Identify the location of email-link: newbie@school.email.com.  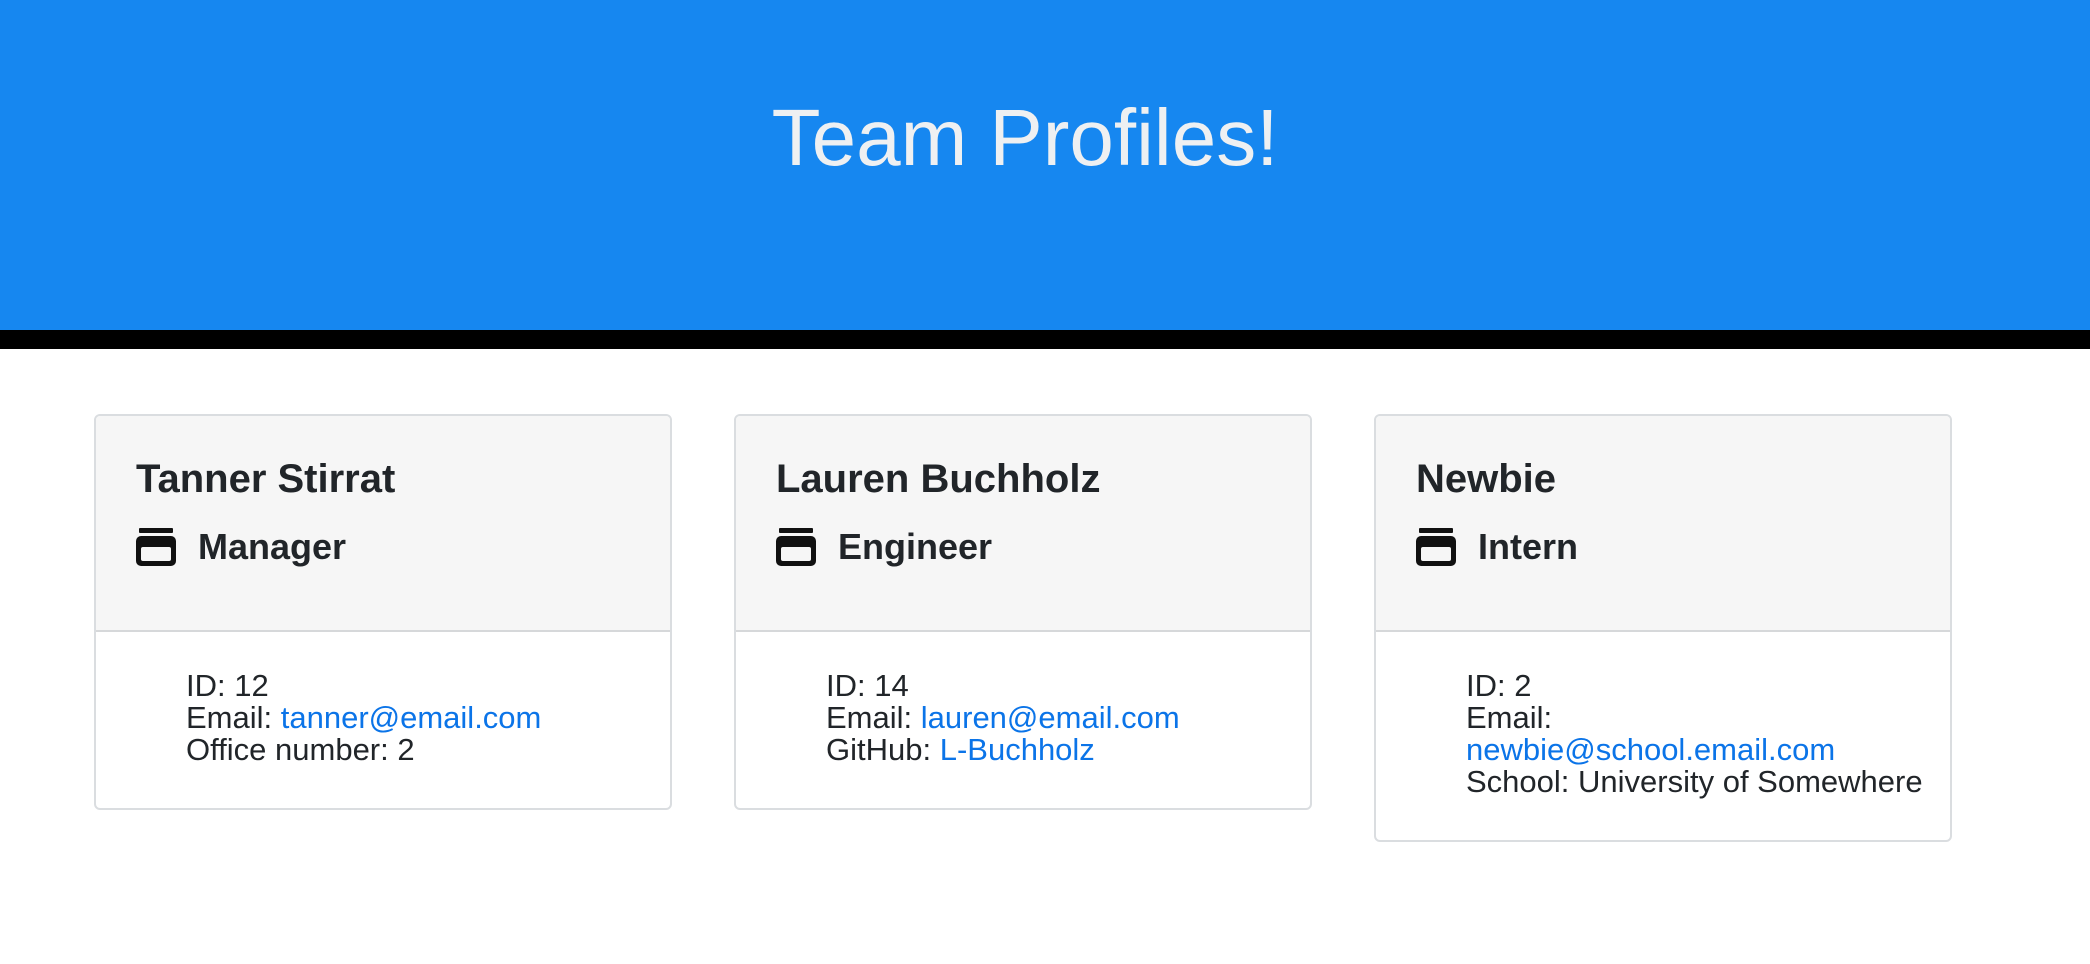
(1650, 749).